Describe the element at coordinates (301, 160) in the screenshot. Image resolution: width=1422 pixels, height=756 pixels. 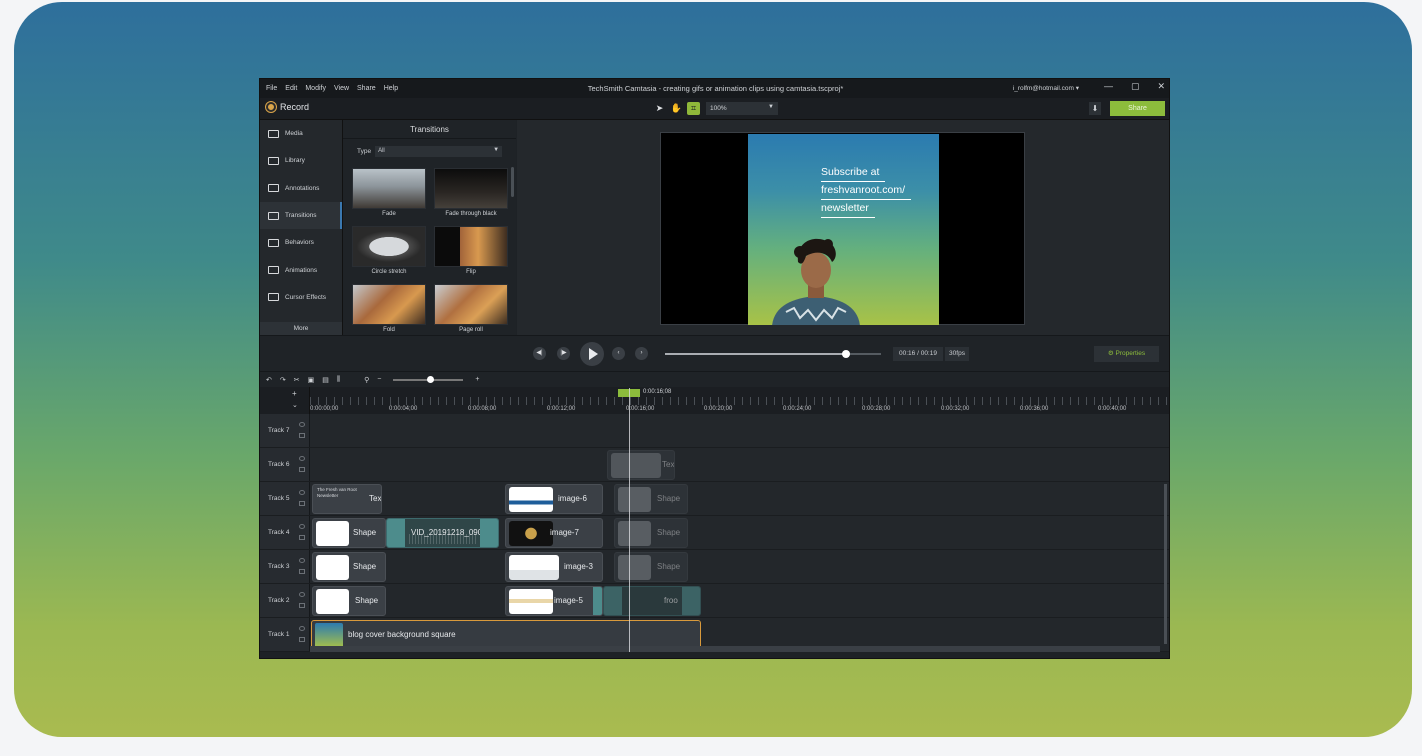
I see `sidebar-item-library: Library` at that location.